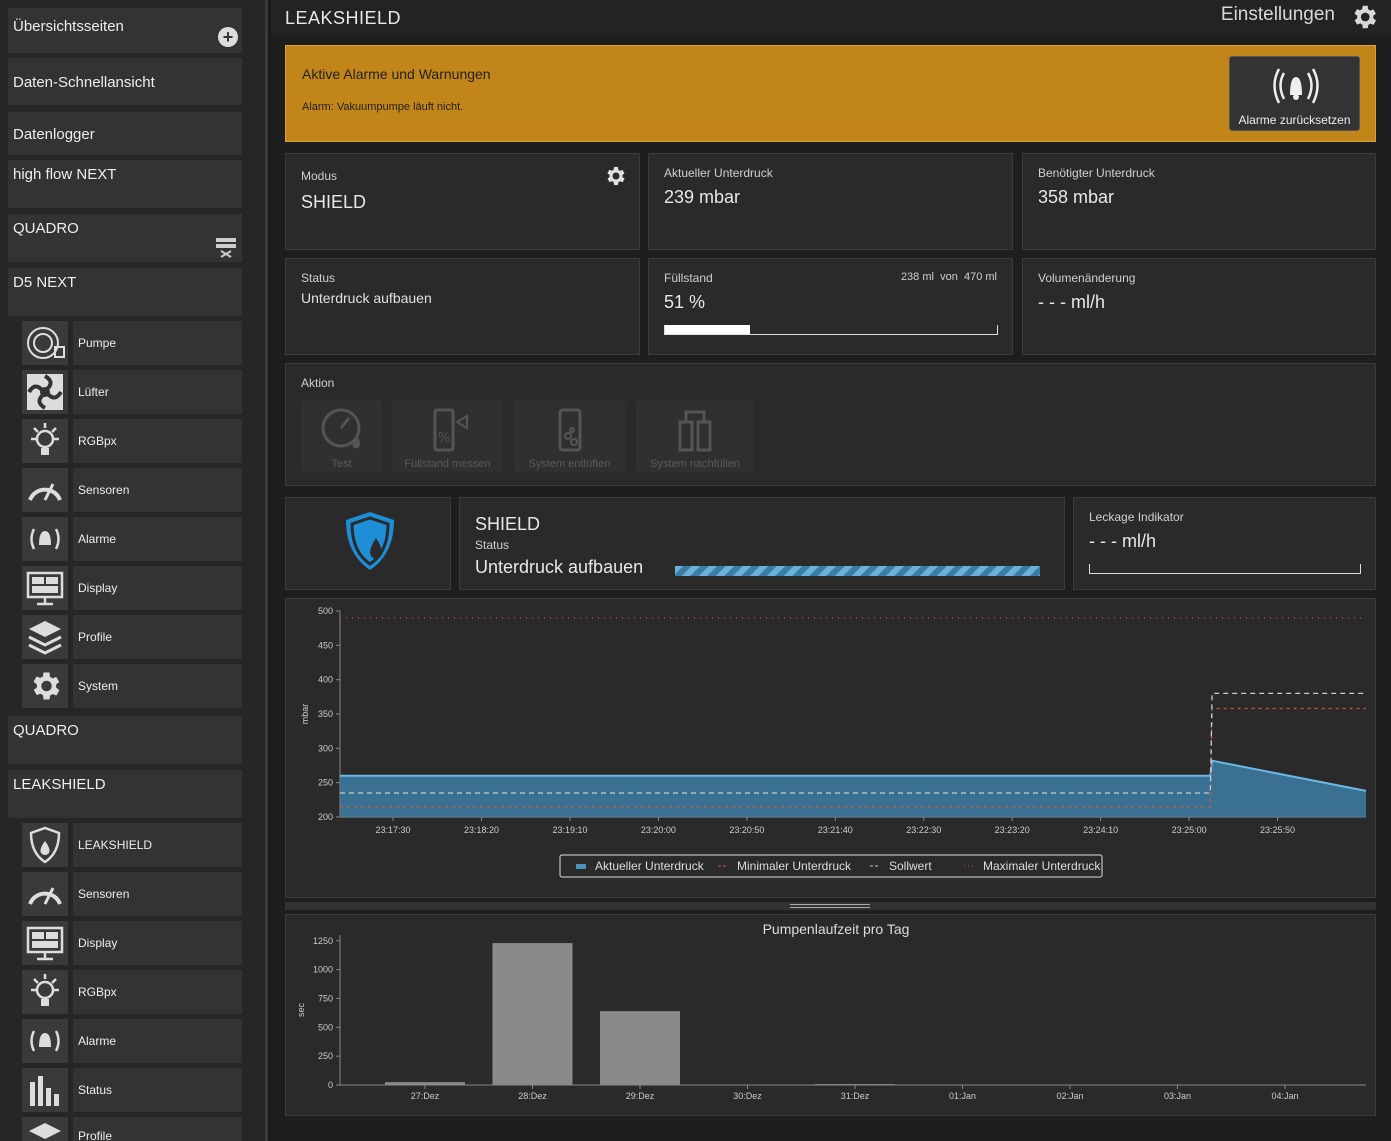 The width and height of the screenshot is (1391, 1141). I want to click on fill-level-label: Füllstand, so click(688, 278).